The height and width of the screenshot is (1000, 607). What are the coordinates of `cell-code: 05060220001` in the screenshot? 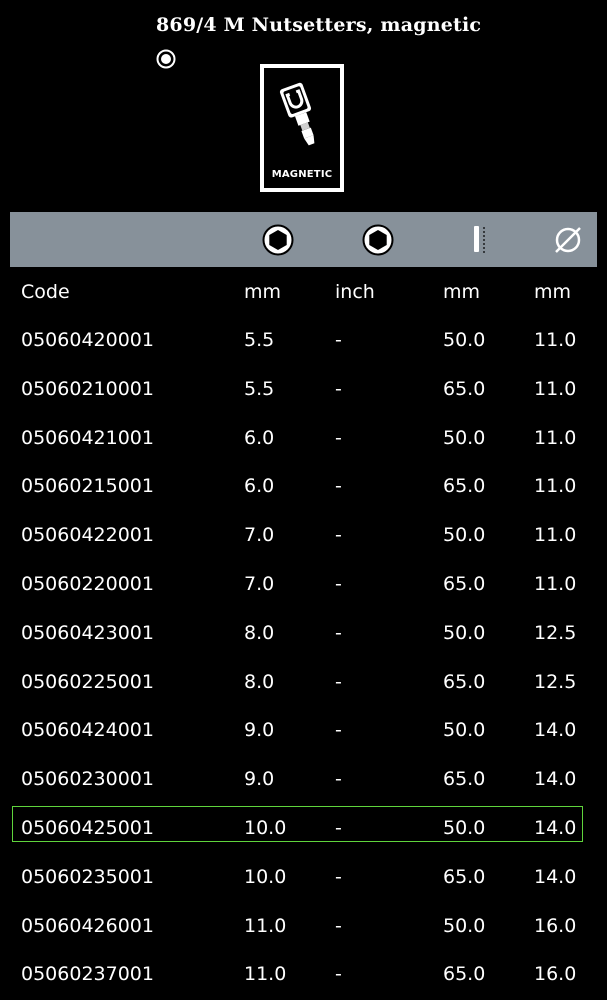 It's located at (87, 583).